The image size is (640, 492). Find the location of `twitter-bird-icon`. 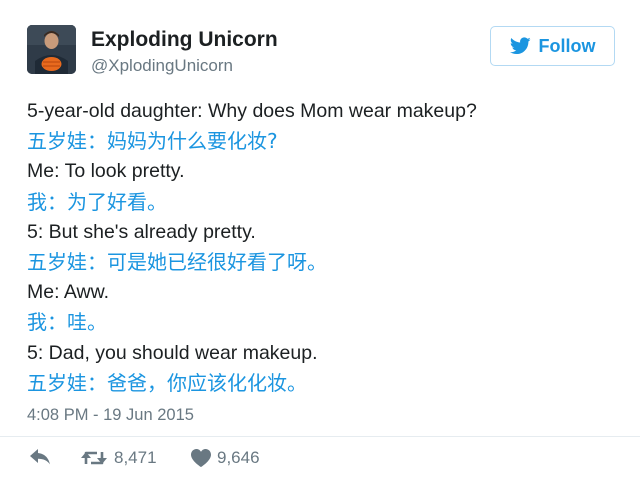

twitter-bird-icon is located at coordinates (520, 46).